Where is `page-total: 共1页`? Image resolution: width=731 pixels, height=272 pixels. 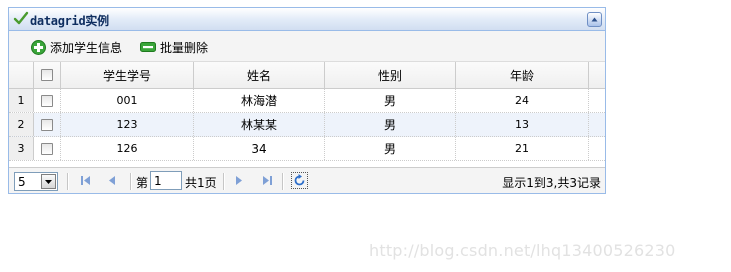 page-total: 共1页 is located at coordinates (201, 183).